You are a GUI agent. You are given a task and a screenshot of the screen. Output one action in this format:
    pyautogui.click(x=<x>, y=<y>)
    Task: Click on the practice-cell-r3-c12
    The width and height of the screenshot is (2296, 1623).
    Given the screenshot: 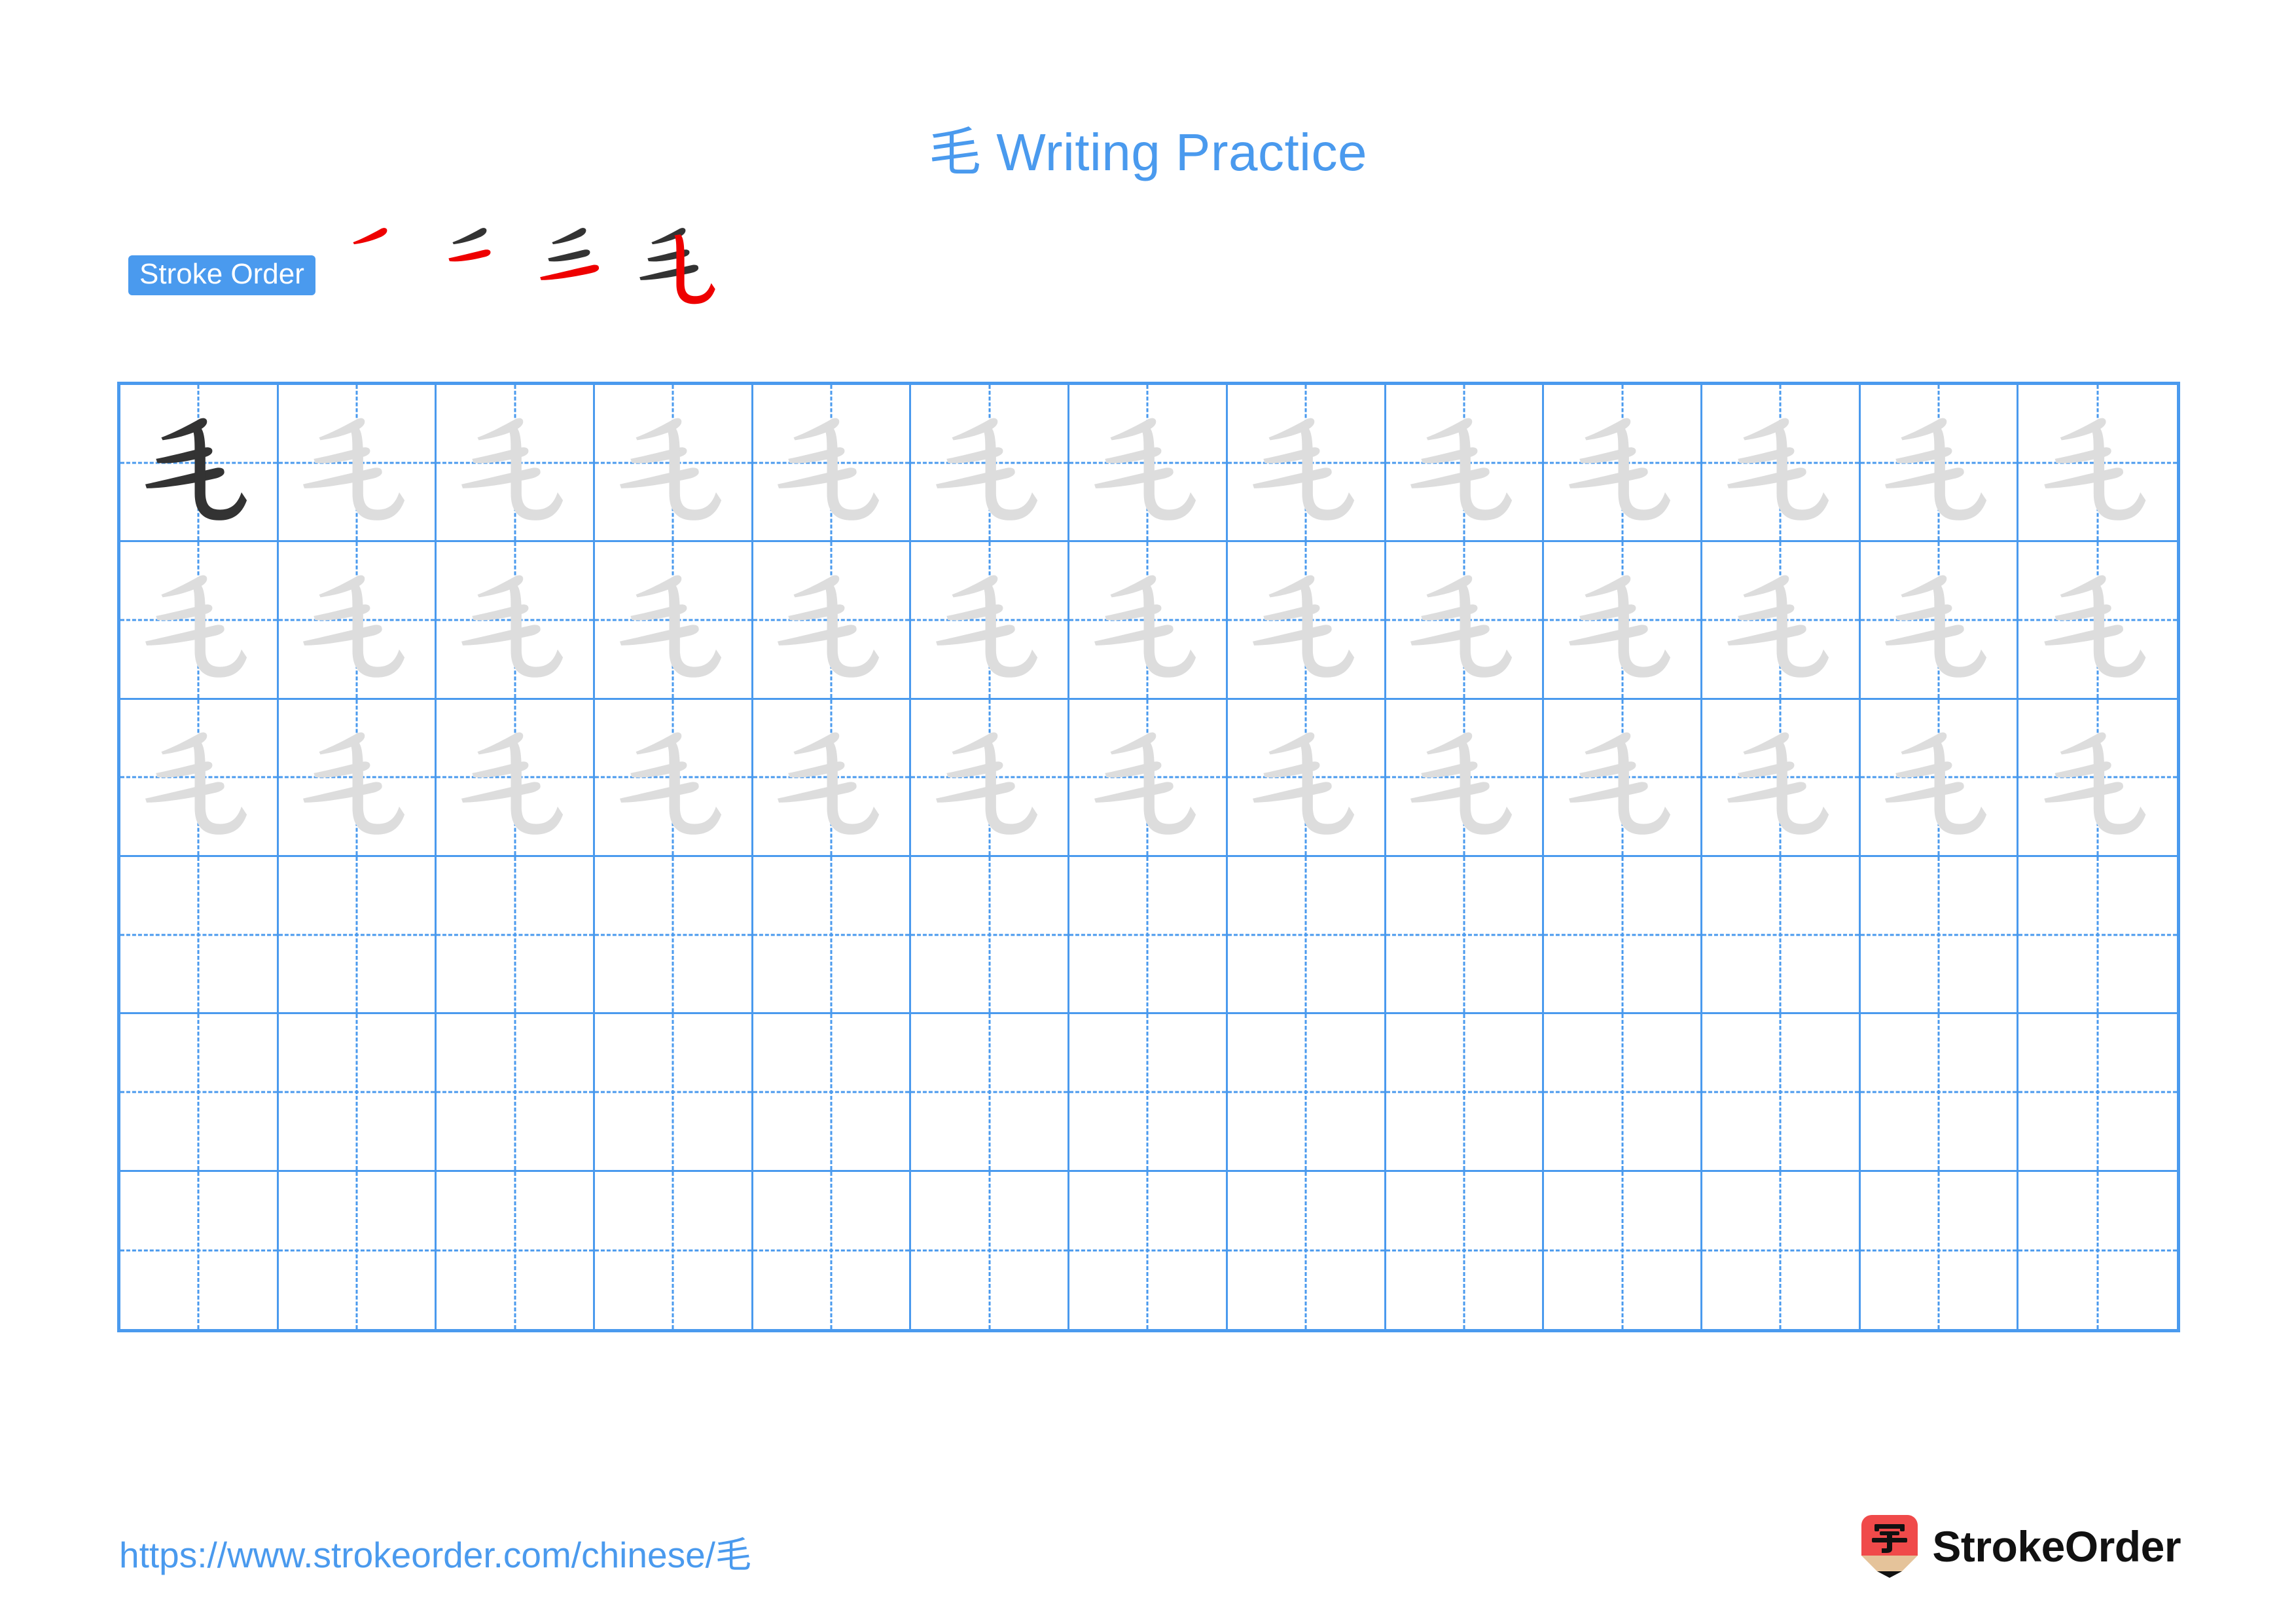 What is the action you would take?
    pyautogui.click(x=1939, y=778)
    